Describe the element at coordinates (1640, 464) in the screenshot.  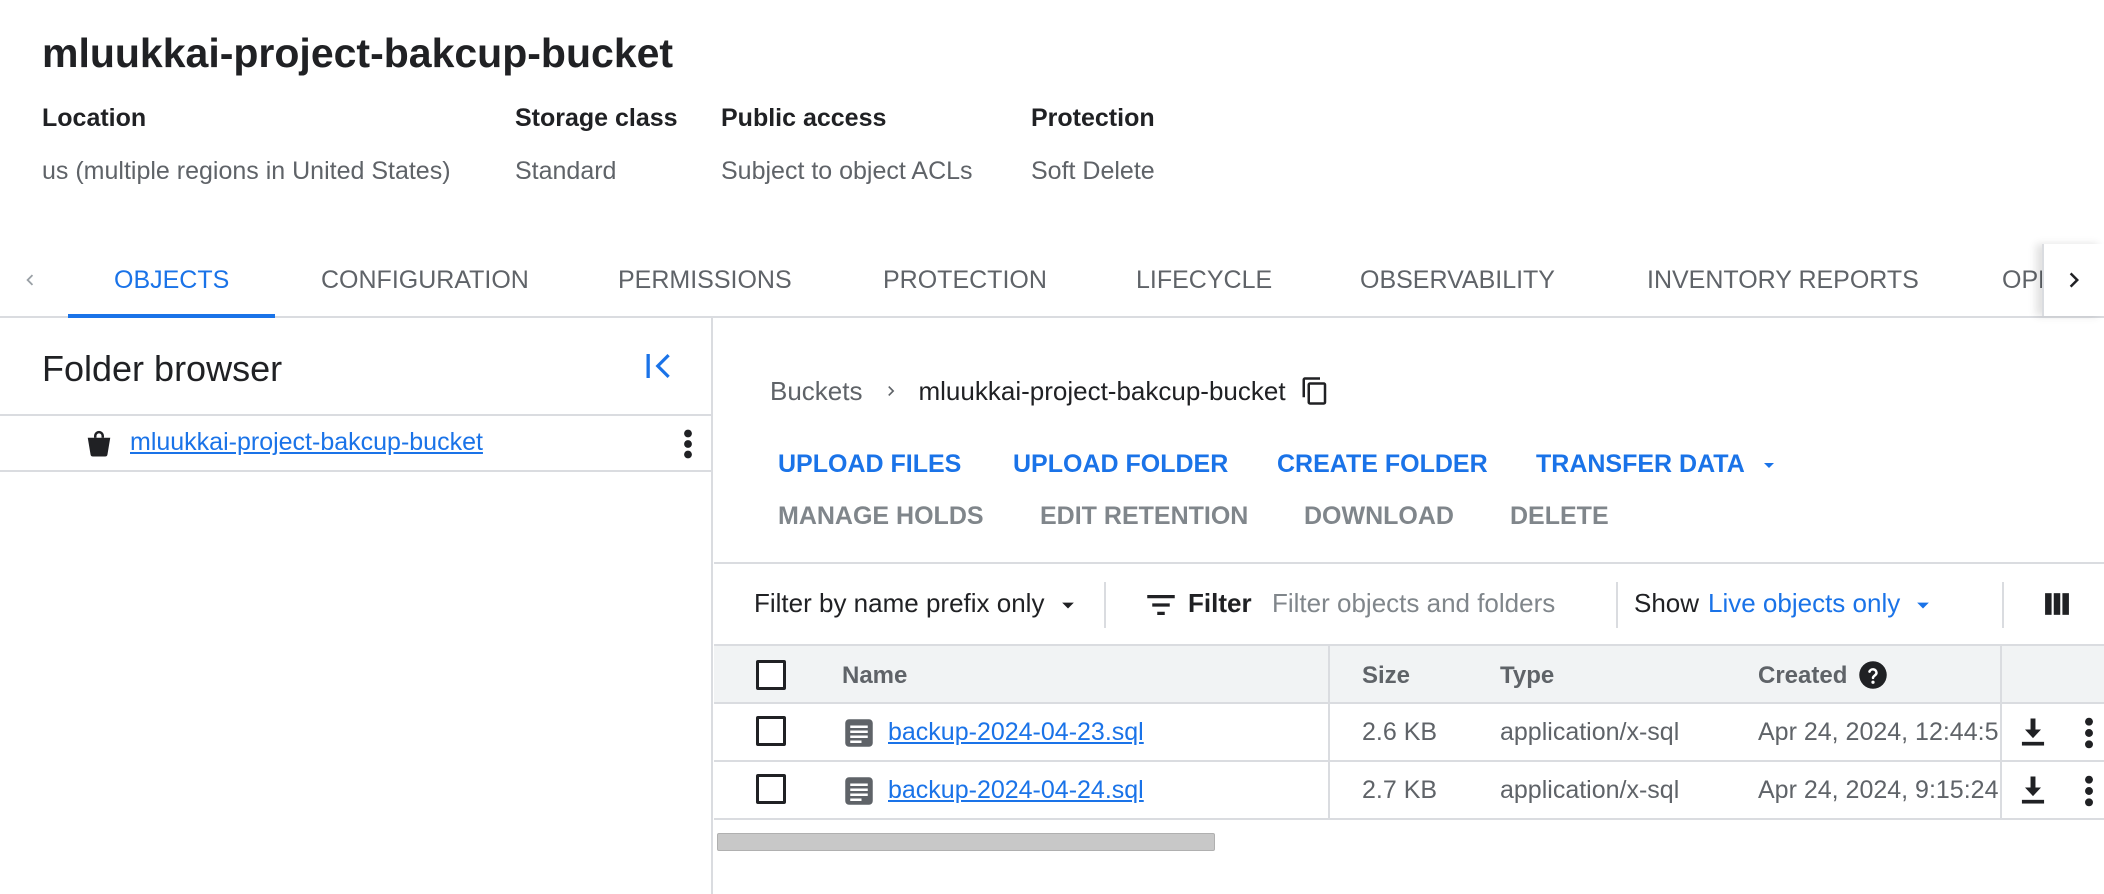
I see `transfer-data-label: TRANSFER DATA` at that location.